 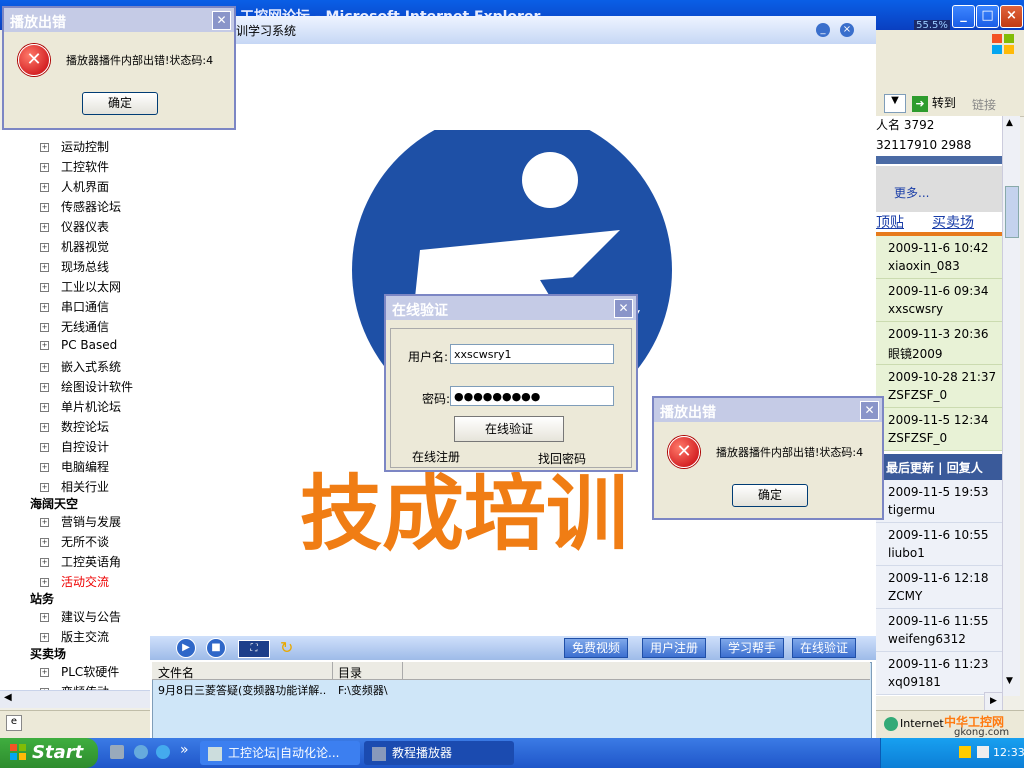 I want to click on post-user: ZCMY, so click(x=905, y=596).